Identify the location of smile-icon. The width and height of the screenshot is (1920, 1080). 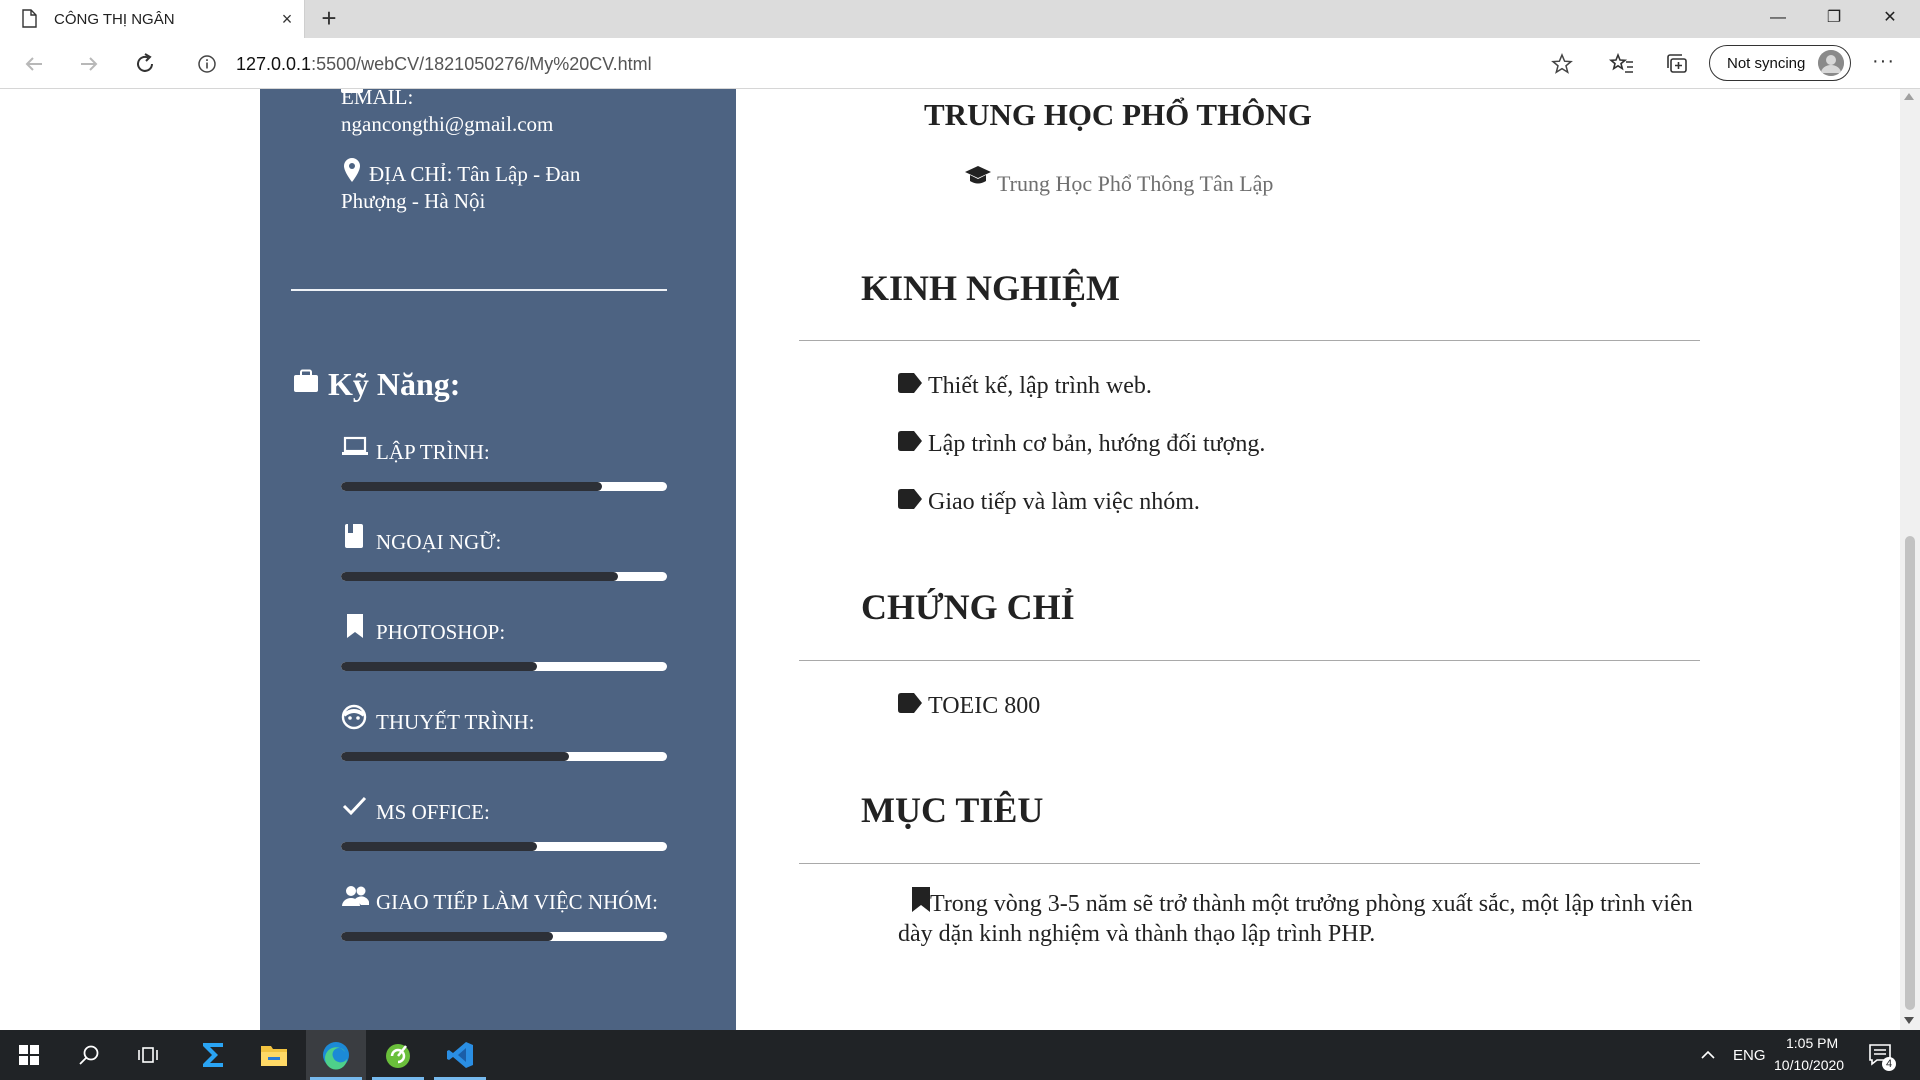
(354, 717).